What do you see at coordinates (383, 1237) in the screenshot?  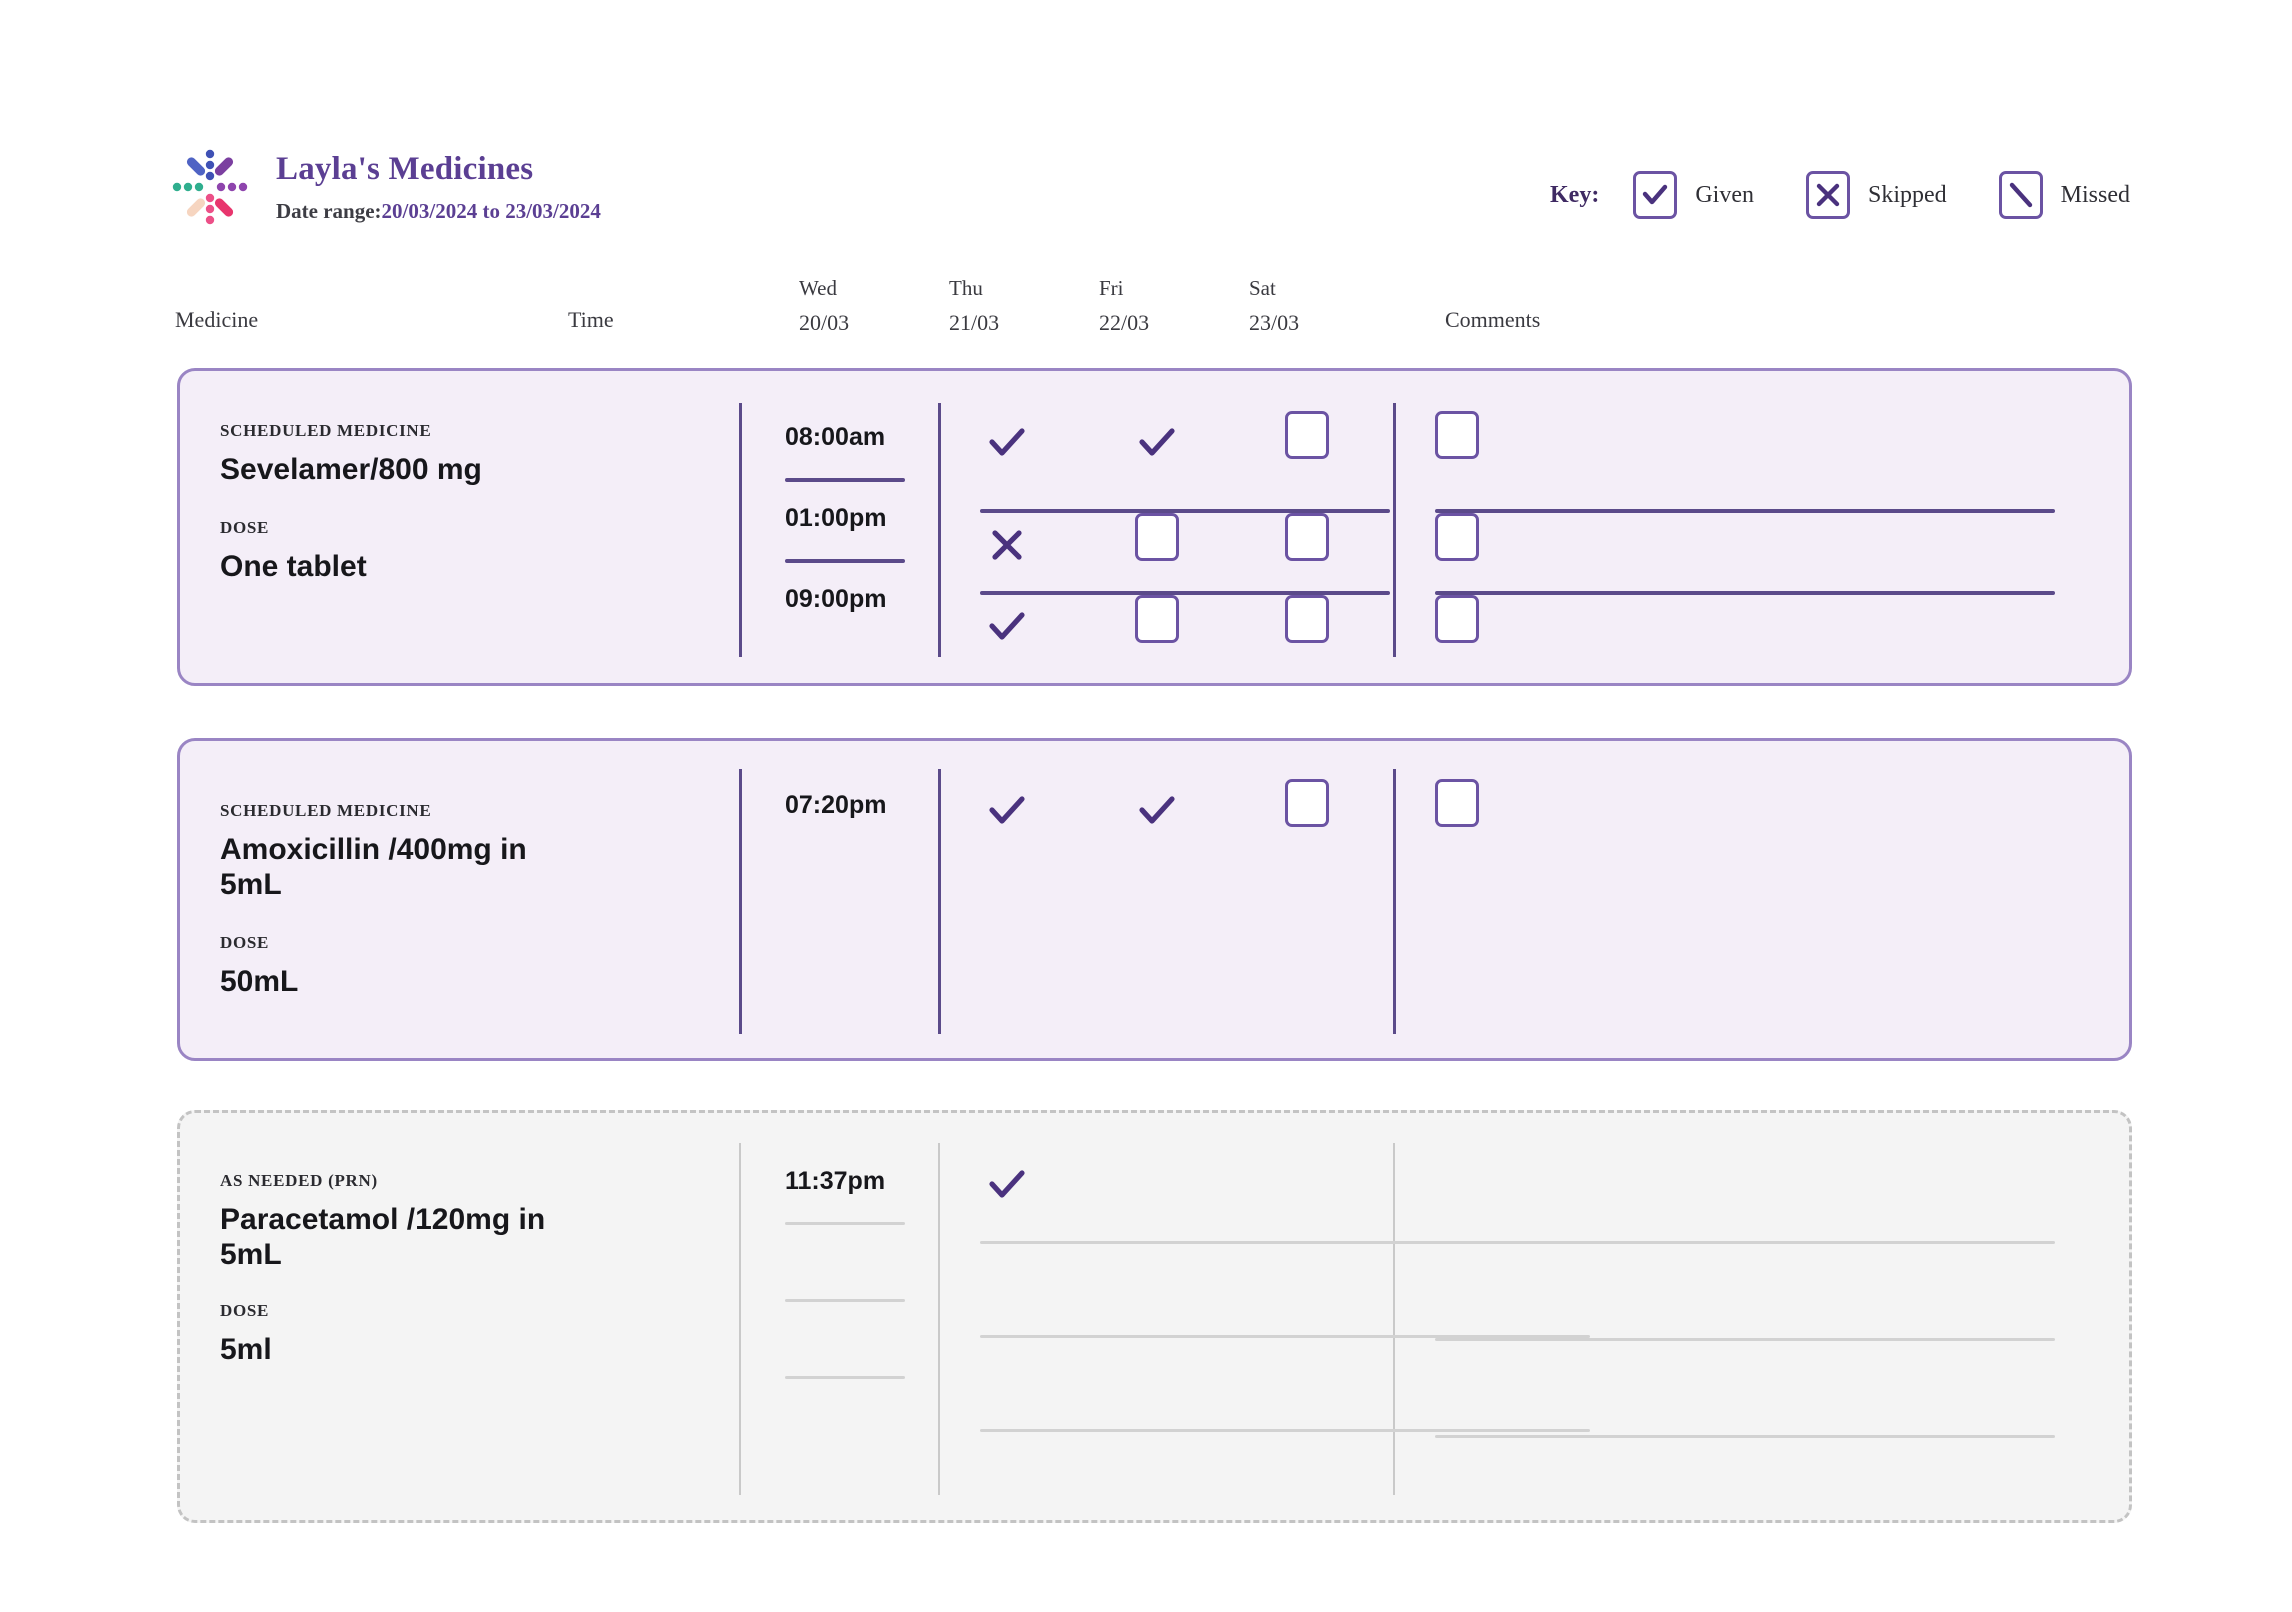 I see `medicine-name: Paracetamol /120mg in 5mL` at bounding box center [383, 1237].